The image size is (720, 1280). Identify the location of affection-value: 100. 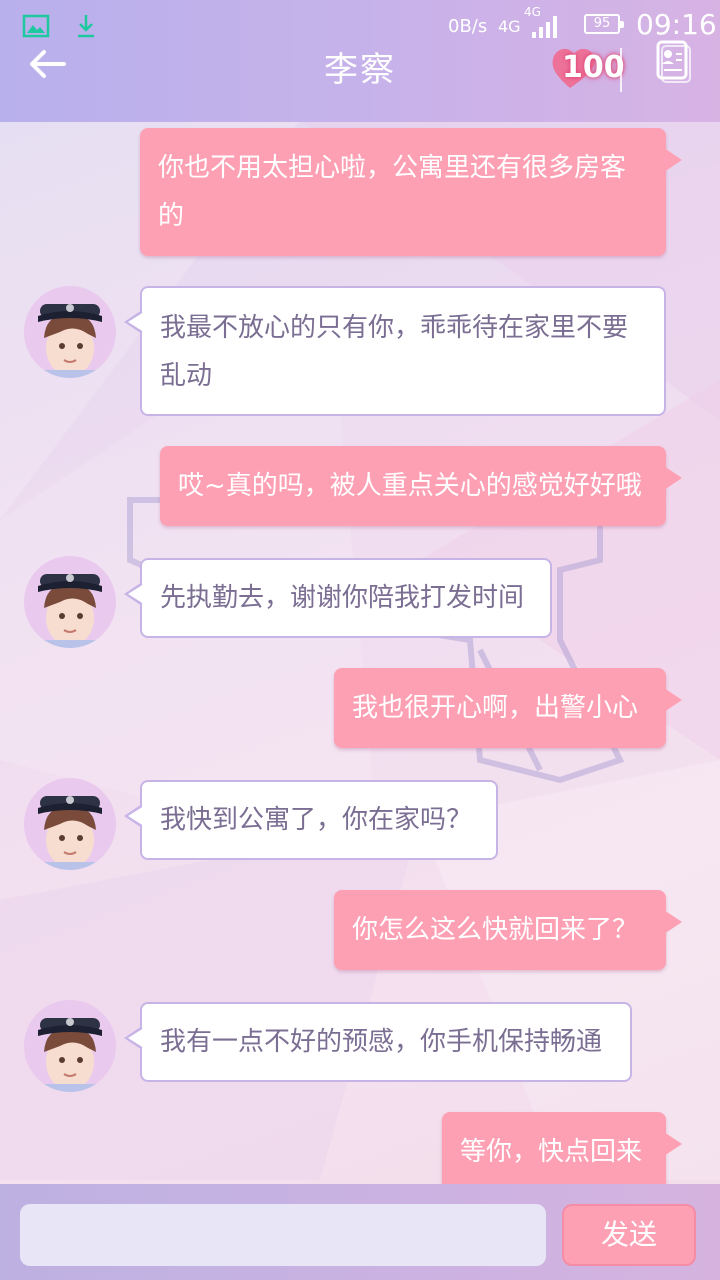
(593, 67).